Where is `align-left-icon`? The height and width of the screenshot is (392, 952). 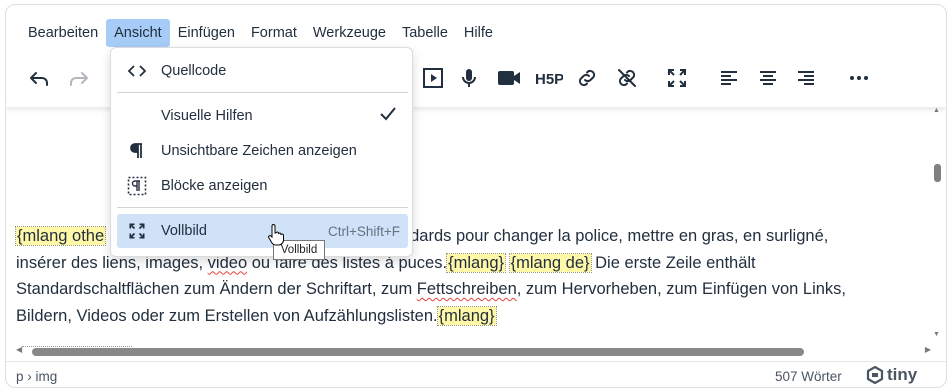 align-left-icon is located at coordinates (729, 78).